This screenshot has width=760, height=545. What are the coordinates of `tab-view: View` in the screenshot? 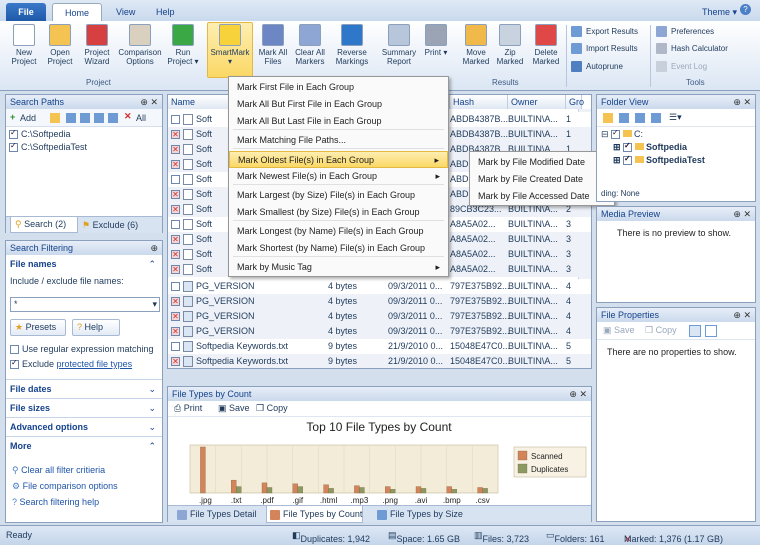 It's located at (125, 12).